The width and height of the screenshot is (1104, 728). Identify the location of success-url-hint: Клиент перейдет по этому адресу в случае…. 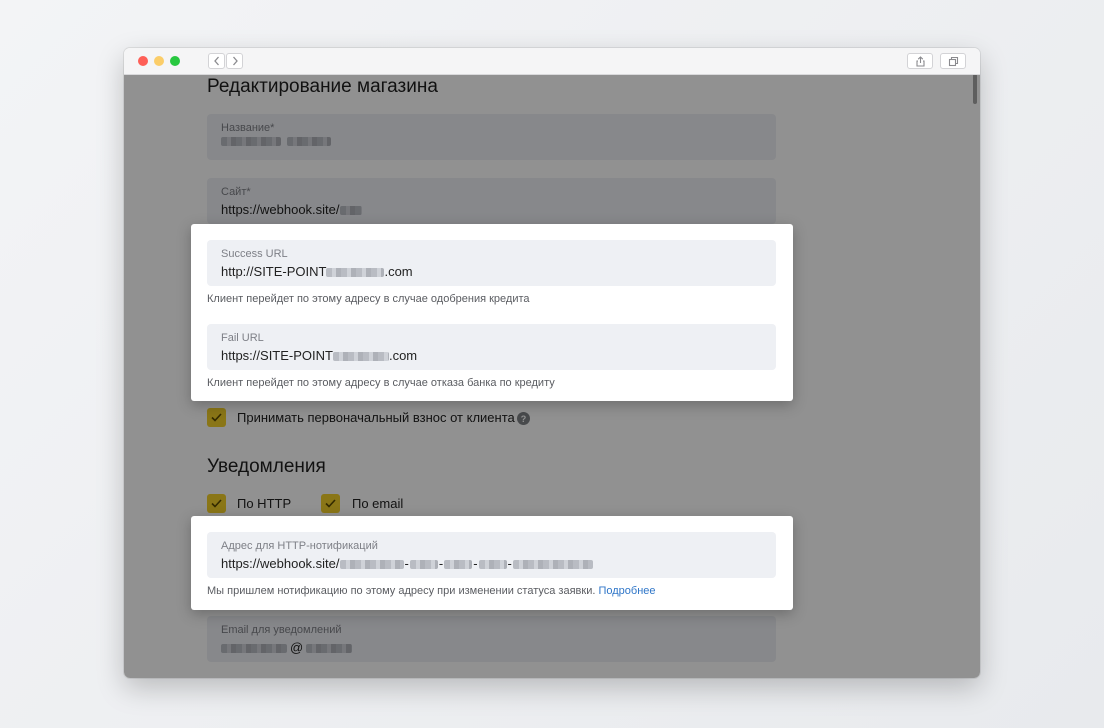
(368, 299).